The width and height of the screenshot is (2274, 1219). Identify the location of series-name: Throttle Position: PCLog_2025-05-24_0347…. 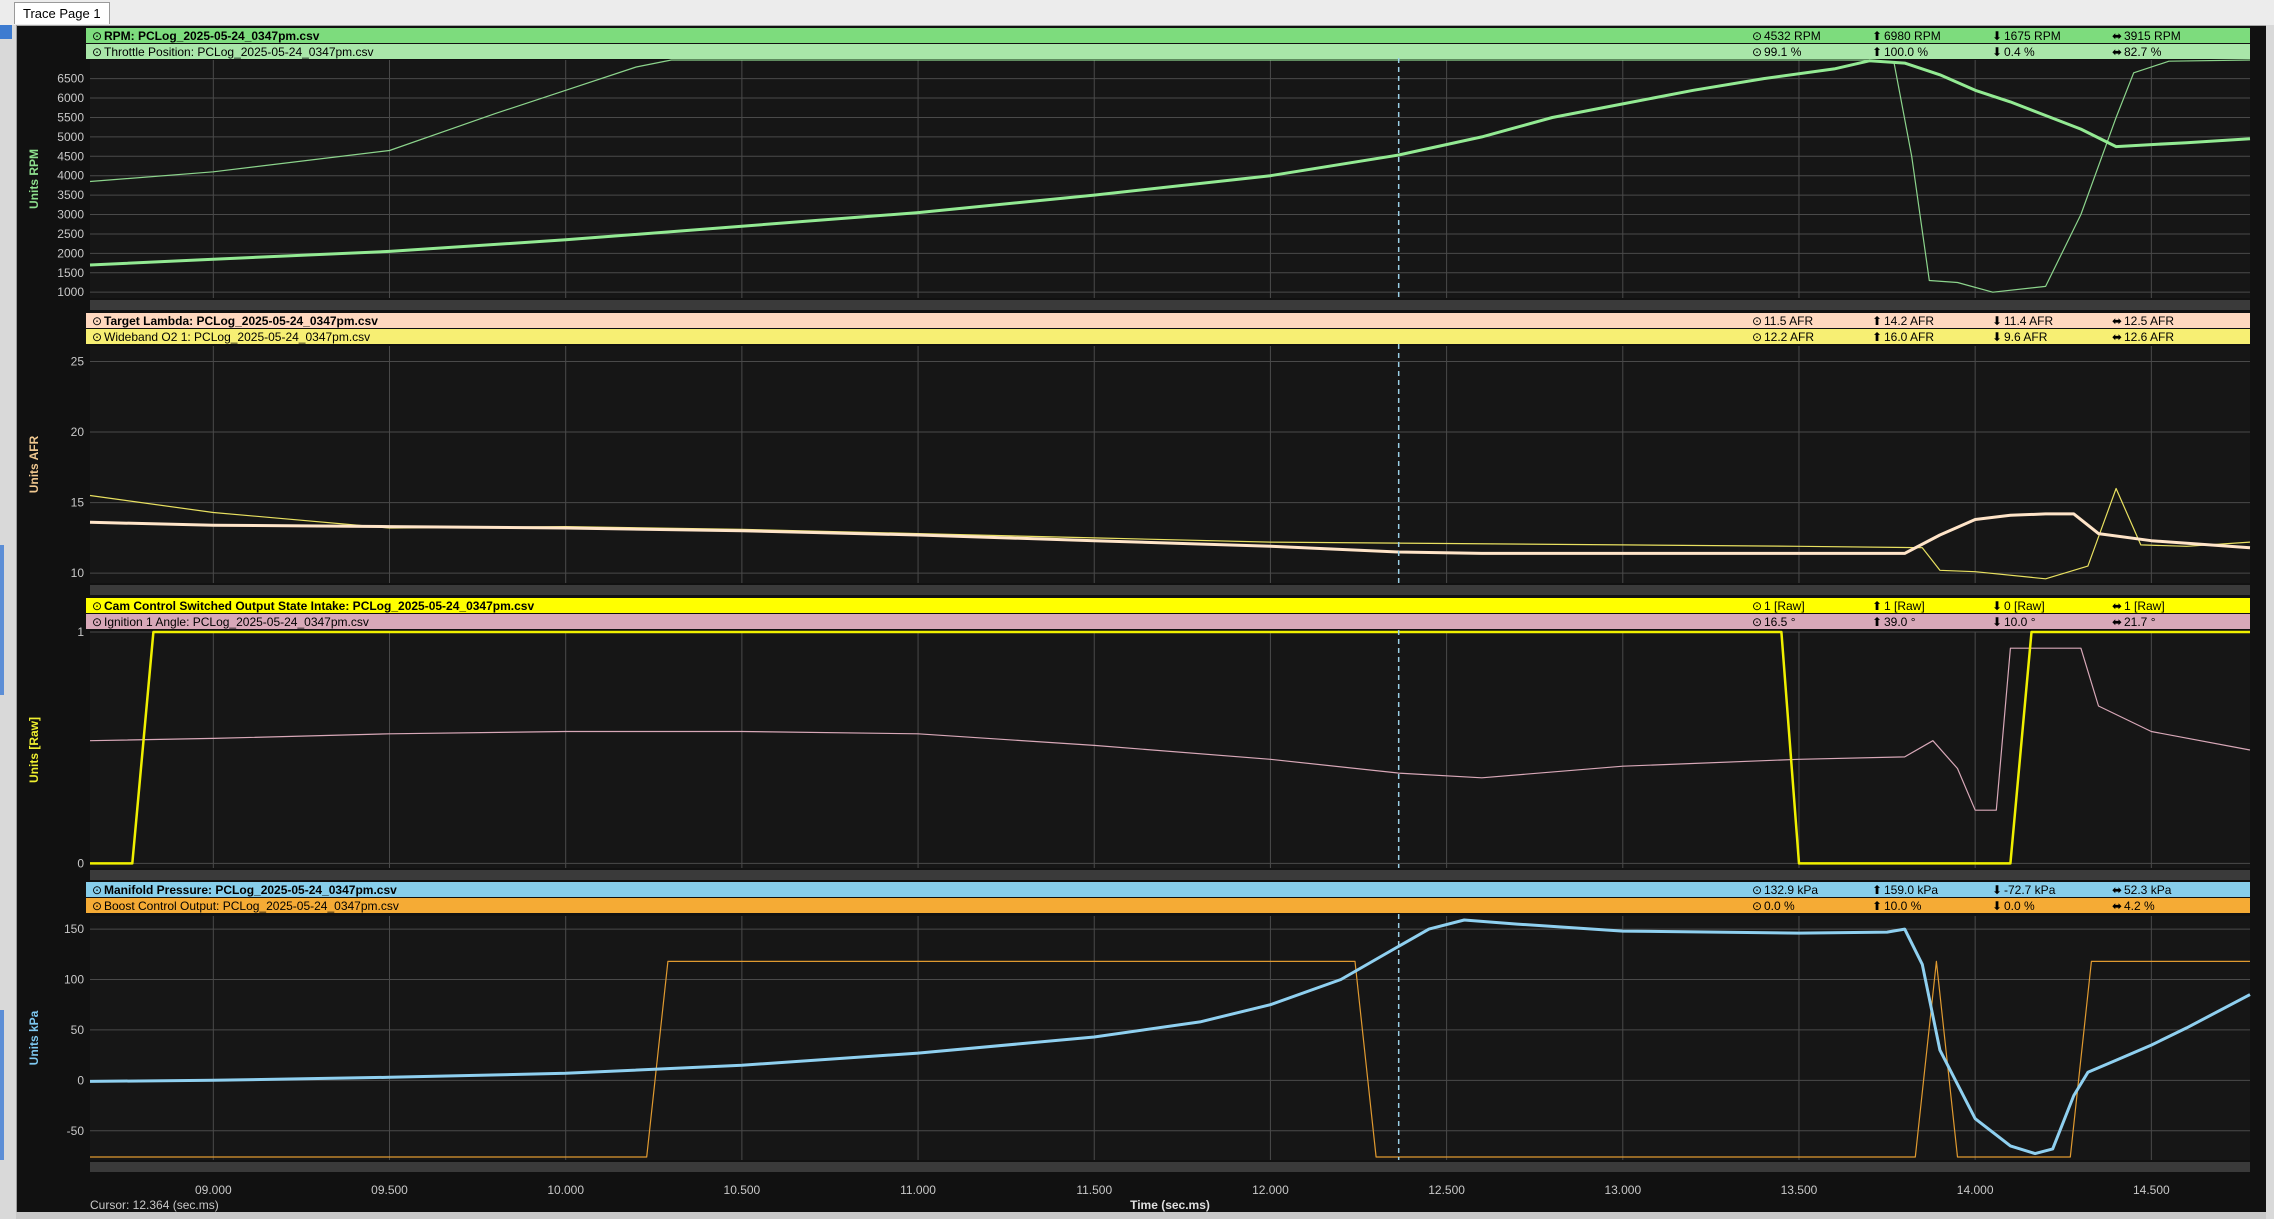
(239, 52).